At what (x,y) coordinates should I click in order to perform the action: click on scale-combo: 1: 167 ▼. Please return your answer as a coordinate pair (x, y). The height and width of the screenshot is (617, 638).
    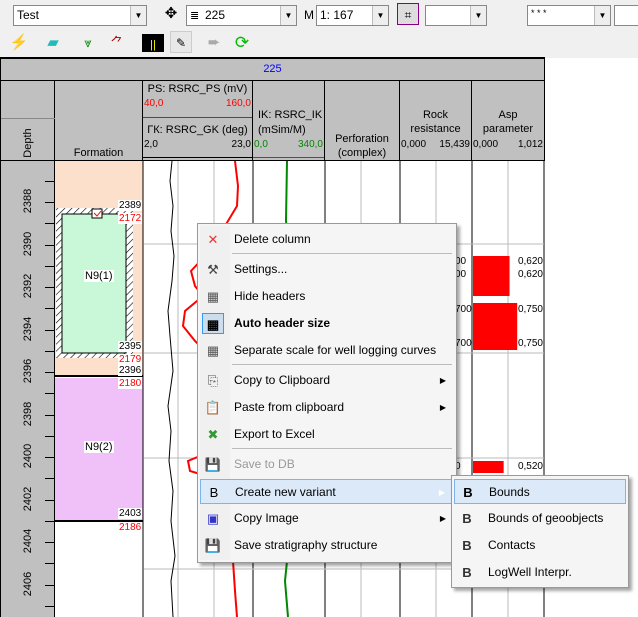
    Looking at the image, I should click on (352, 15).